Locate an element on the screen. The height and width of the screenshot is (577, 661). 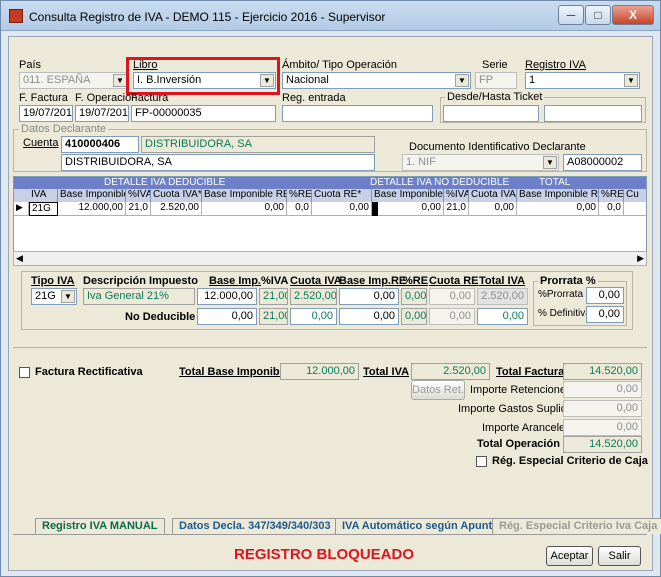
nd-base-imp-field: 0,00 is located at coordinates (227, 316).